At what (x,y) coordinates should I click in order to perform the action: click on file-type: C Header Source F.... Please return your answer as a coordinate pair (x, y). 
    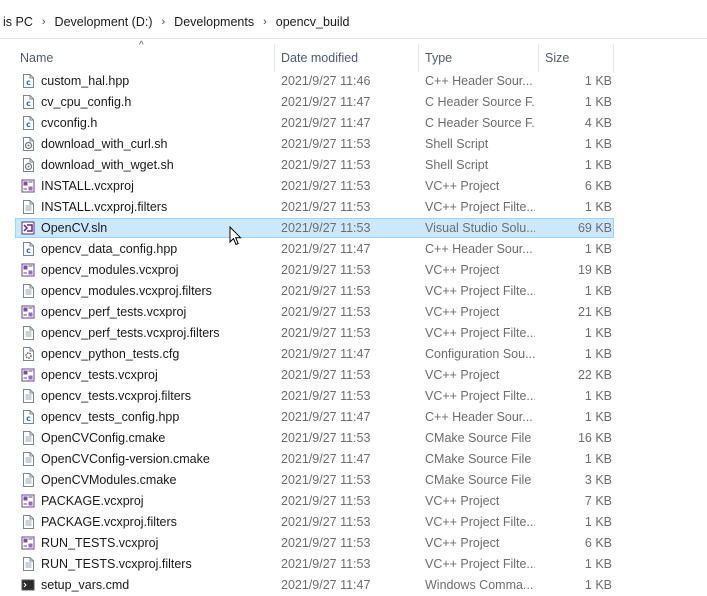
    Looking at the image, I should click on (480, 123).